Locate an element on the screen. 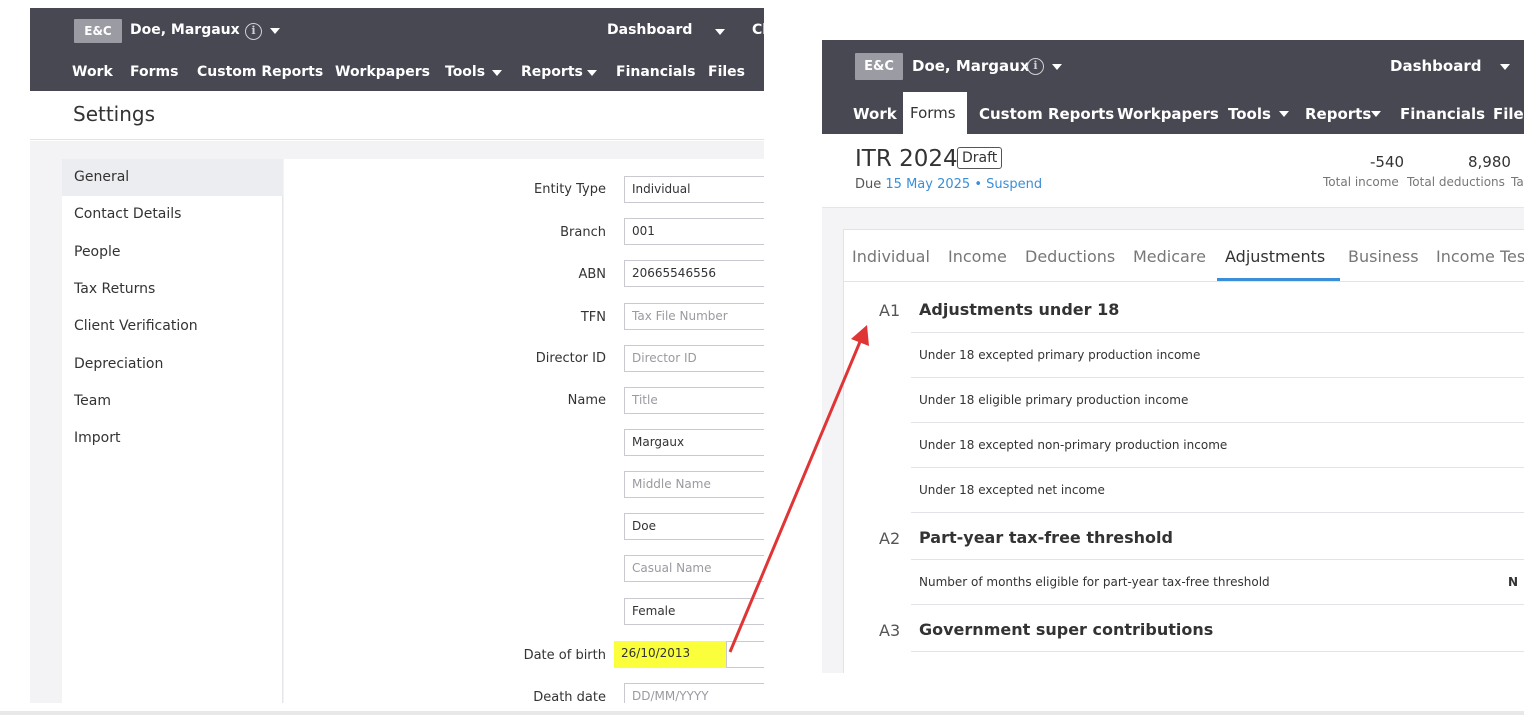 The height and width of the screenshot is (715, 1524). entity-type-select: Individual is located at coordinates (694, 189).